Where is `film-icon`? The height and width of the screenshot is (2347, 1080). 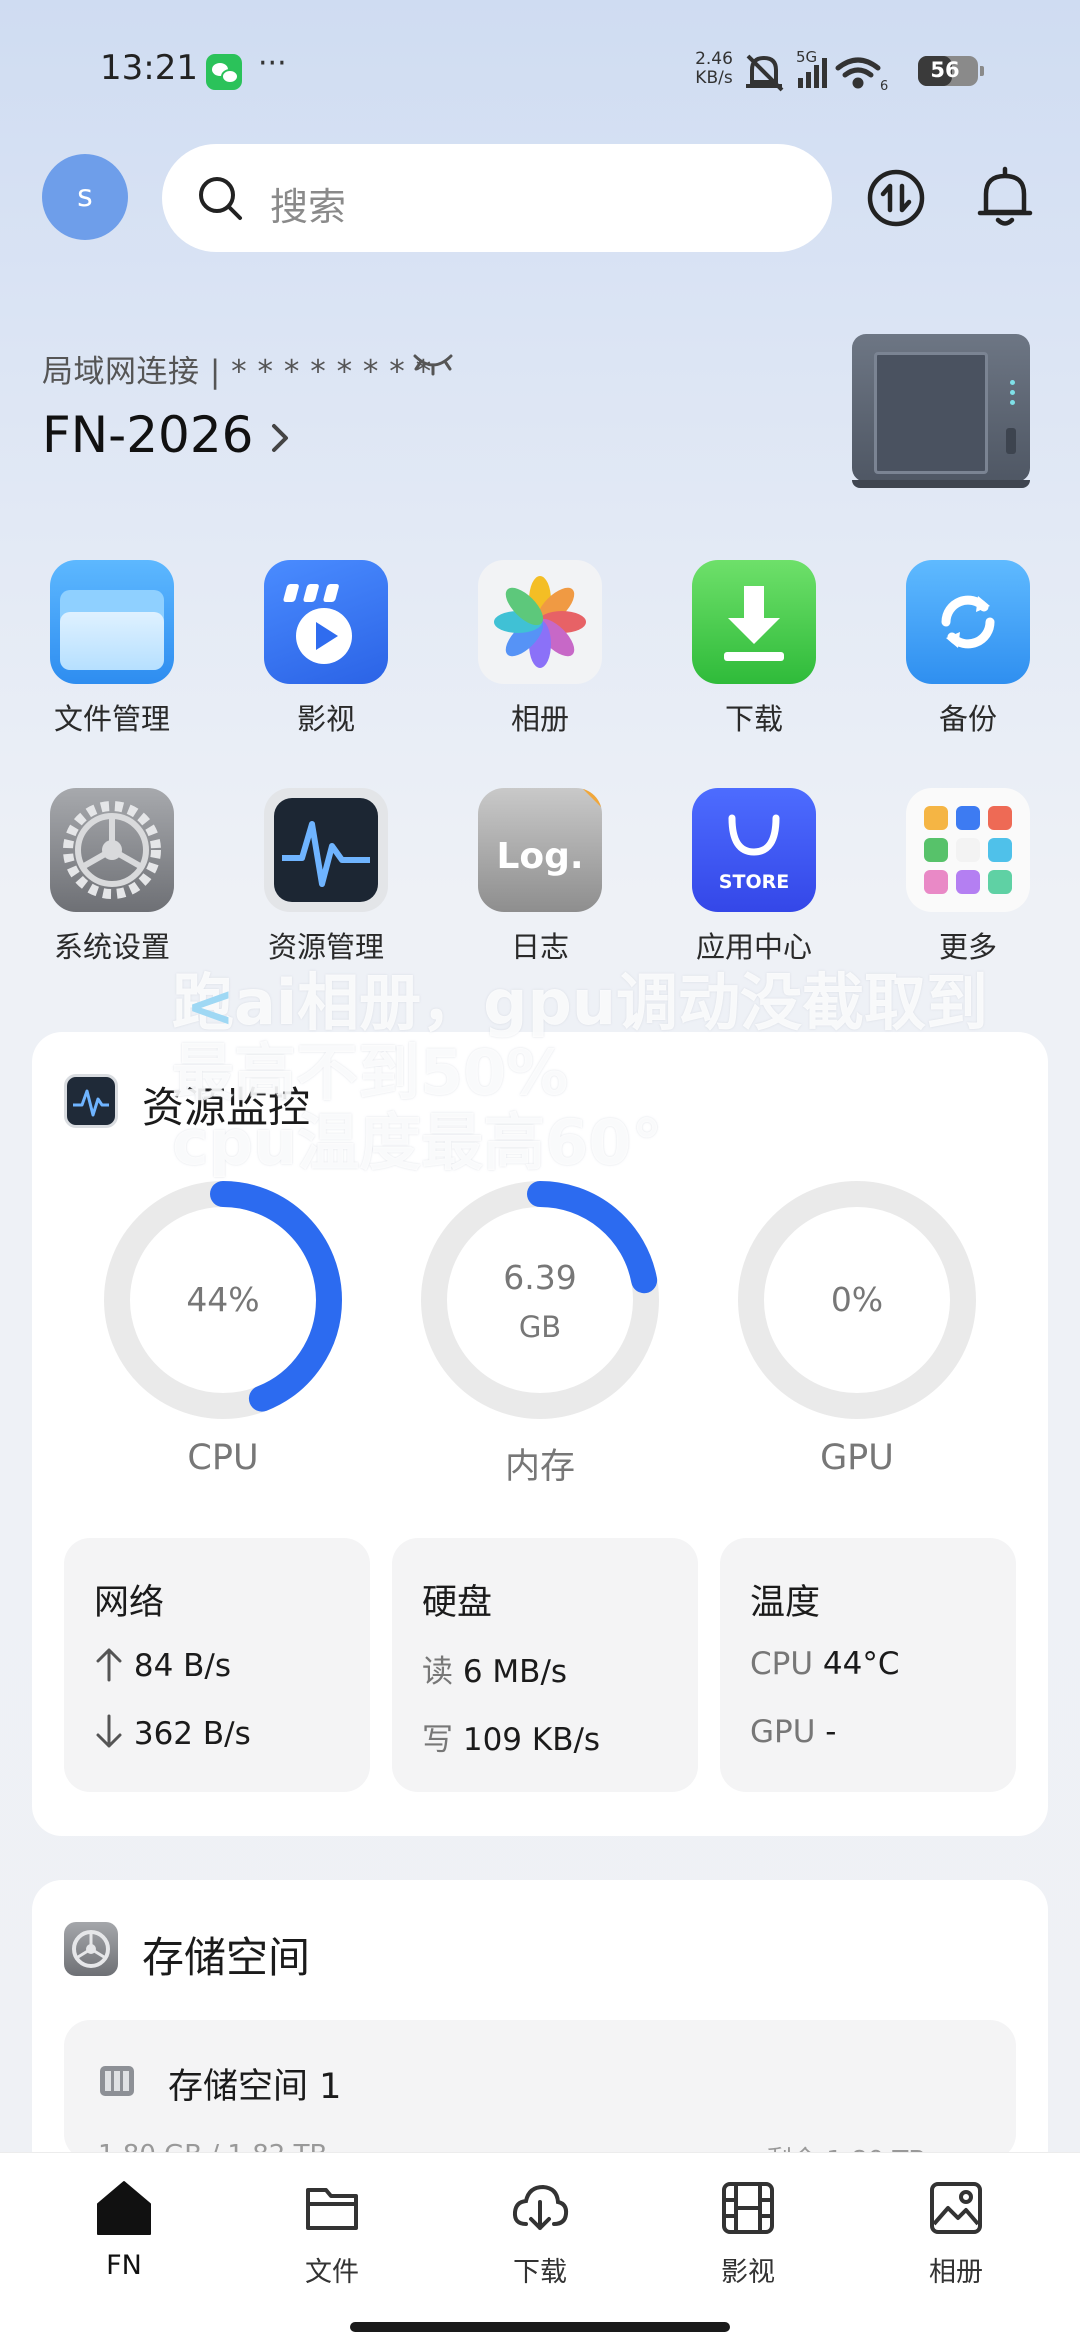
film-icon is located at coordinates (748, 2208).